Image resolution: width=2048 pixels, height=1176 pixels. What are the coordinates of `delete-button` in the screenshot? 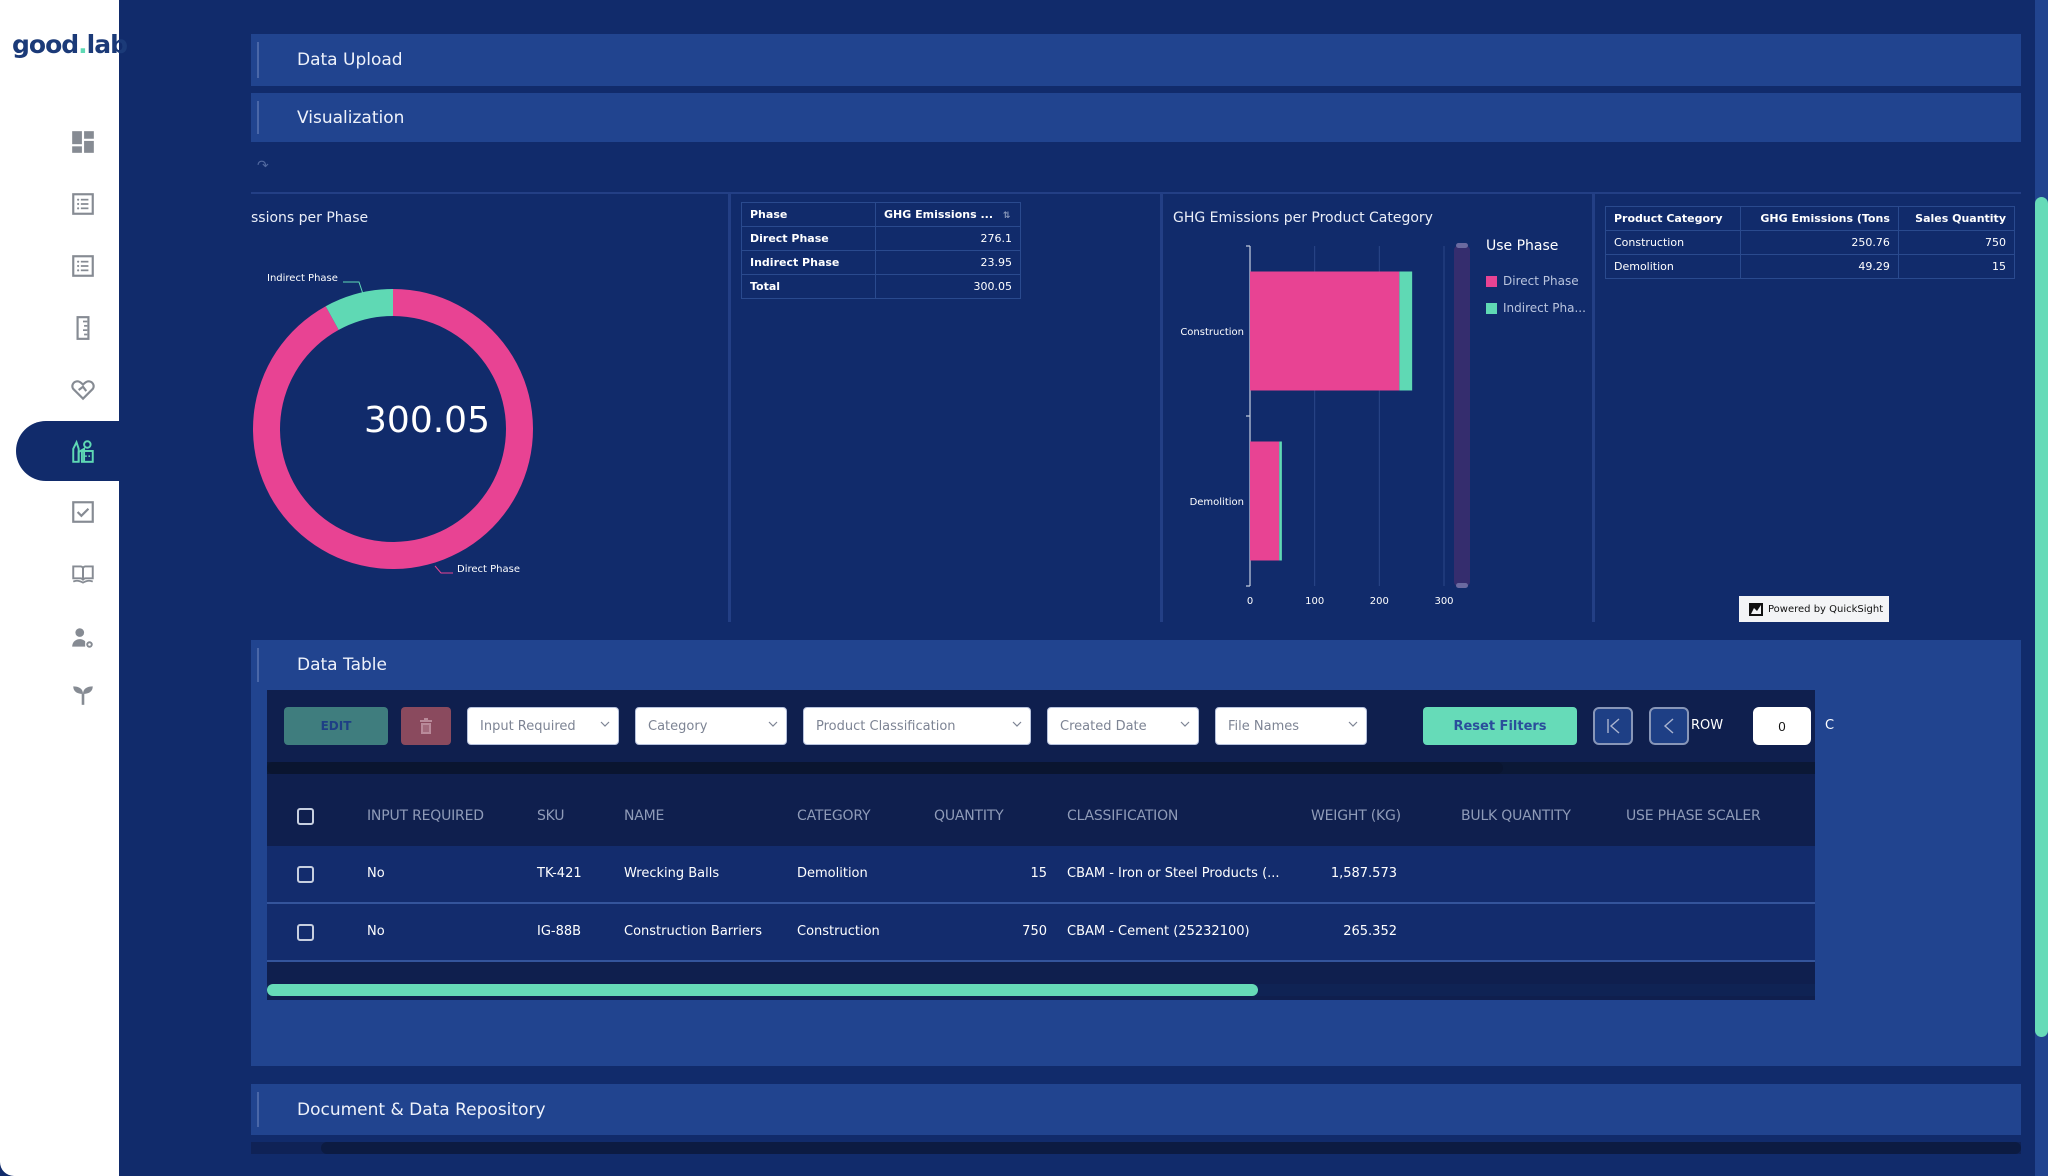 It's located at (426, 726).